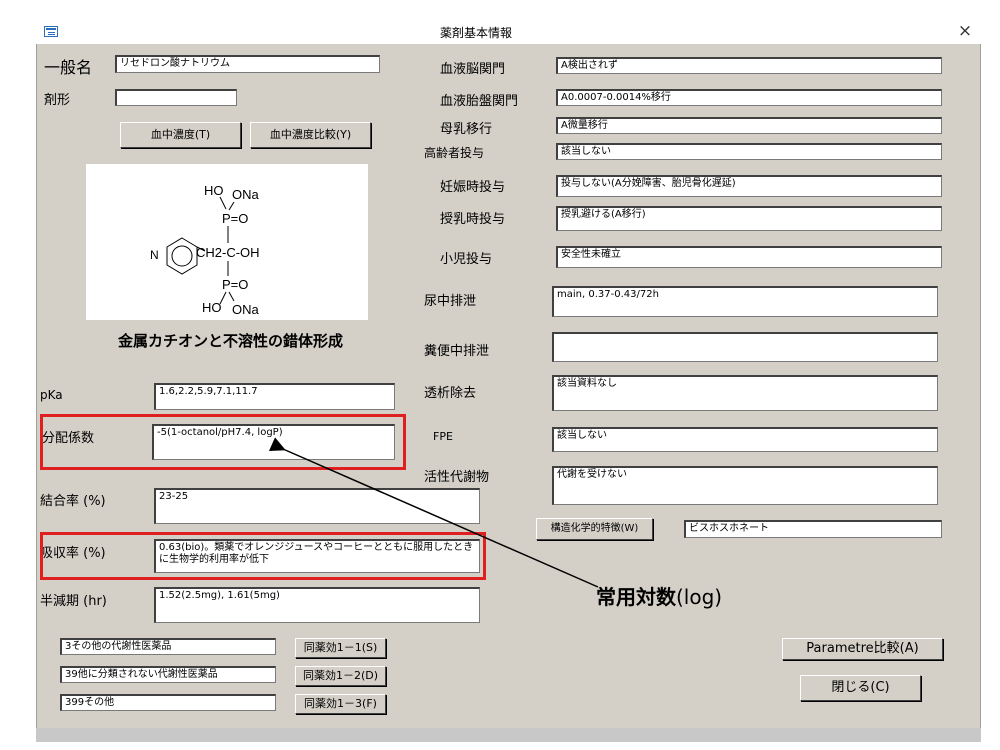 This screenshot has width=1000, height=750. Describe the element at coordinates (699, 597) in the screenshot. I see `annotation-sub: (log)` at that location.